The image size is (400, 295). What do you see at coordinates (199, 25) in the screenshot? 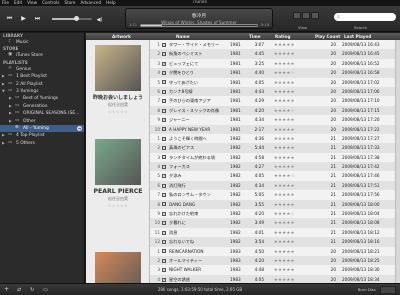
I see `playback-progress` at bounding box center [199, 25].